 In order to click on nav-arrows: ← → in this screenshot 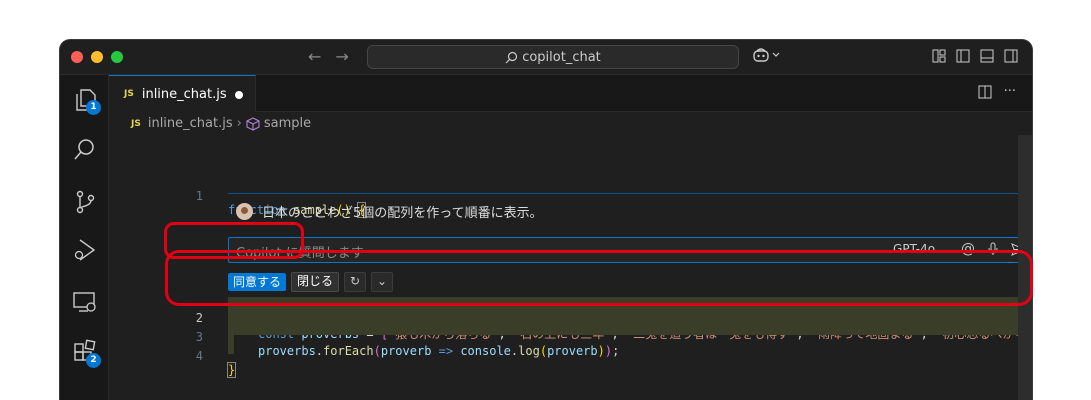, I will do `click(335, 56)`.